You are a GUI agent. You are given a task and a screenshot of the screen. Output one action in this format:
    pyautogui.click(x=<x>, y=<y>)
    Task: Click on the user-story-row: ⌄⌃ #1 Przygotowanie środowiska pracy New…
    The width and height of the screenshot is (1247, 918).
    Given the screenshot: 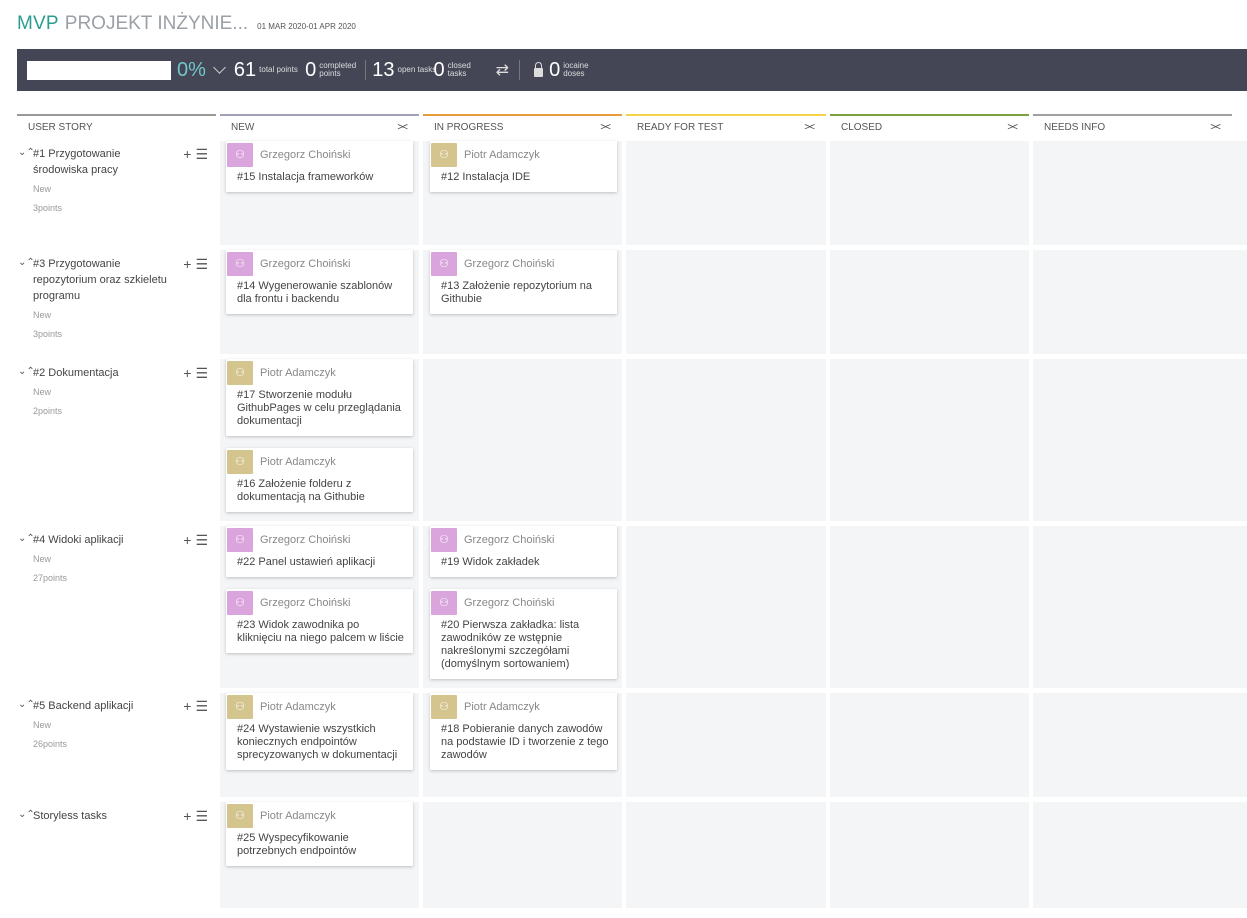 What is the action you would take?
    pyautogui.click(x=116, y=191)
    